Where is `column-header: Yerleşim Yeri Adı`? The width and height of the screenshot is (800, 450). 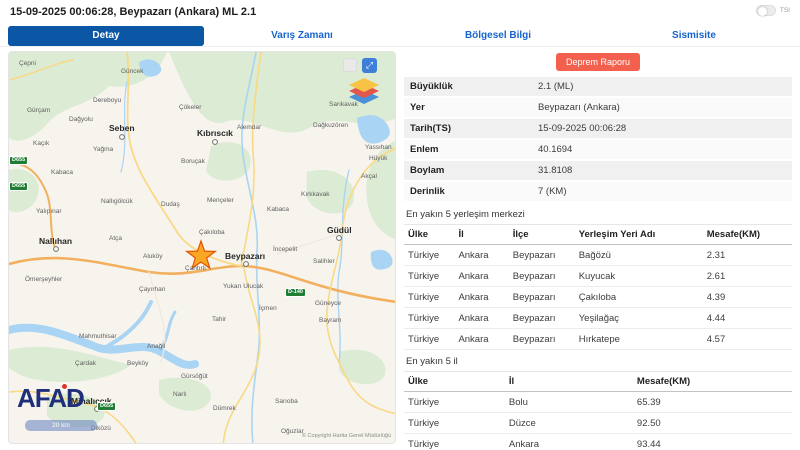
column-header: Yerleşim Yeri Adı is located at coordinates (638, 234).